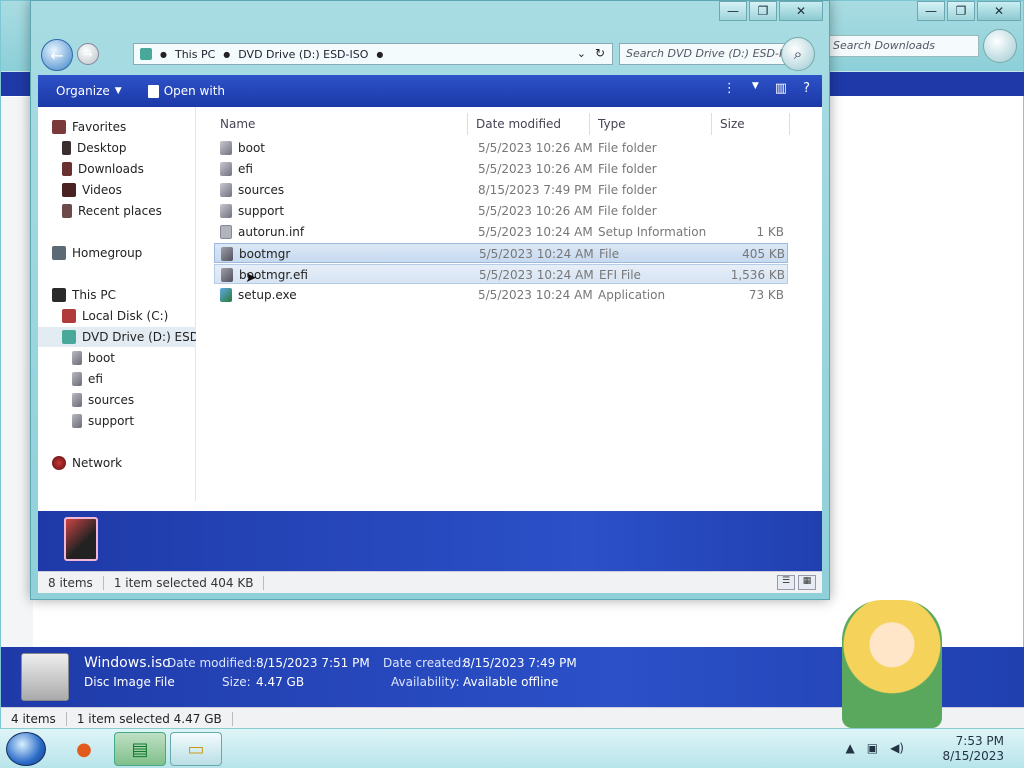 This screenshot has height=768, width=1024. Describe the element at coordinates (94, 295) in the screenshot. I see `nav-label: This PC` at that location.